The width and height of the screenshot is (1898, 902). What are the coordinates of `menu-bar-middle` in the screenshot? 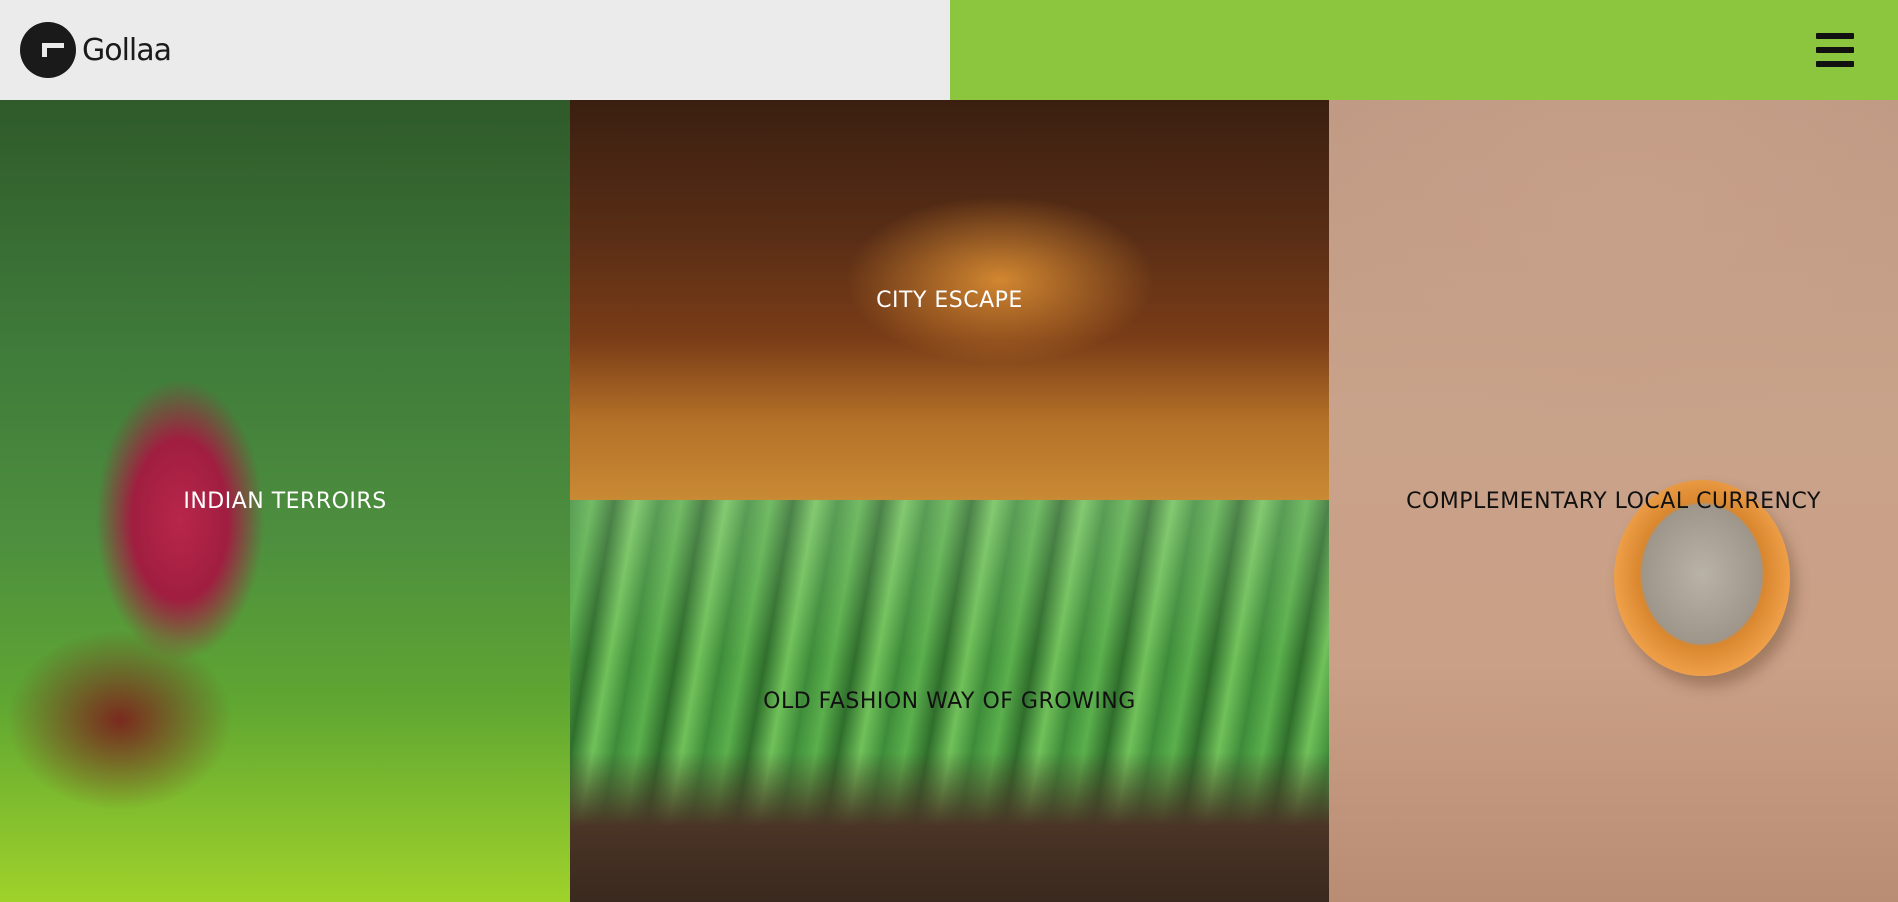 It's located at (1835, 50).